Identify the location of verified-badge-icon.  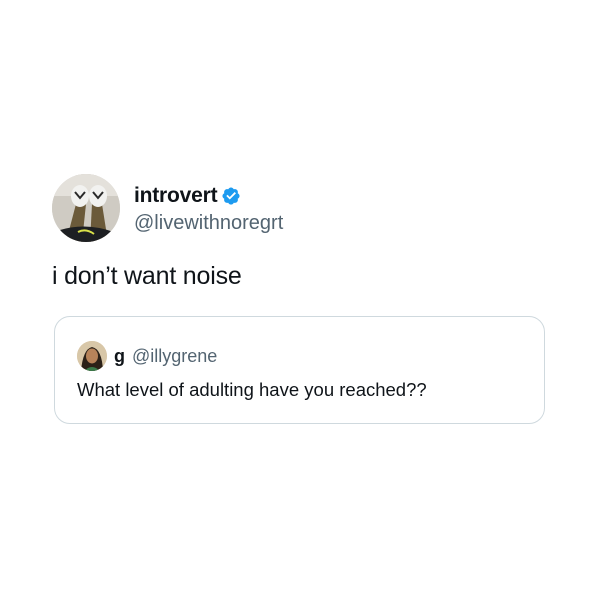
(231, 196).